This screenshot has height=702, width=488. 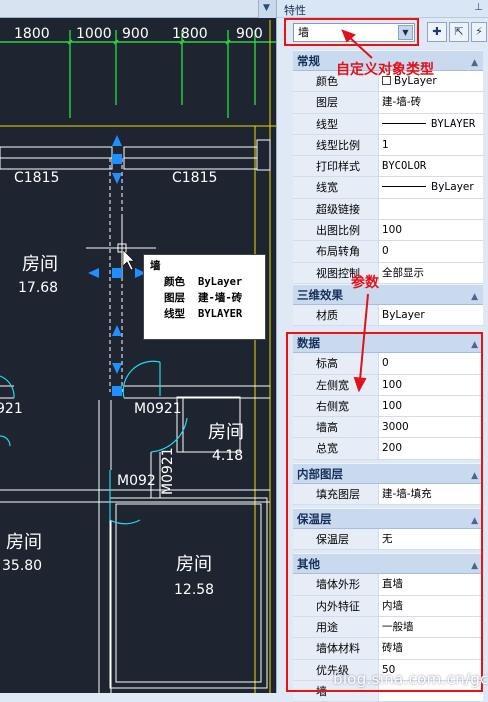 I want to click on select-objects-button: ⇱, so click(x=459, y=32).